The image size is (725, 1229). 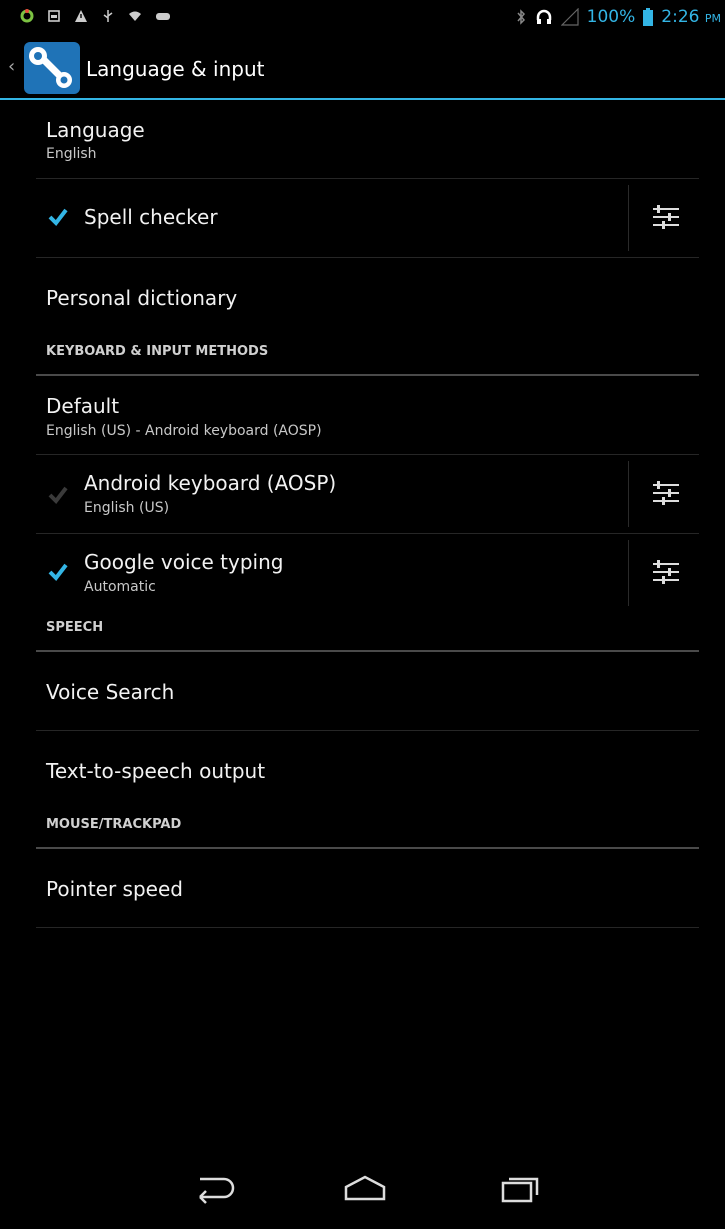 What do you see at coordinates (210, 483) in the screenshot?
I see `android-keyboard-title: Android keyboard (AOSP)` at bounding box center [210, 483].